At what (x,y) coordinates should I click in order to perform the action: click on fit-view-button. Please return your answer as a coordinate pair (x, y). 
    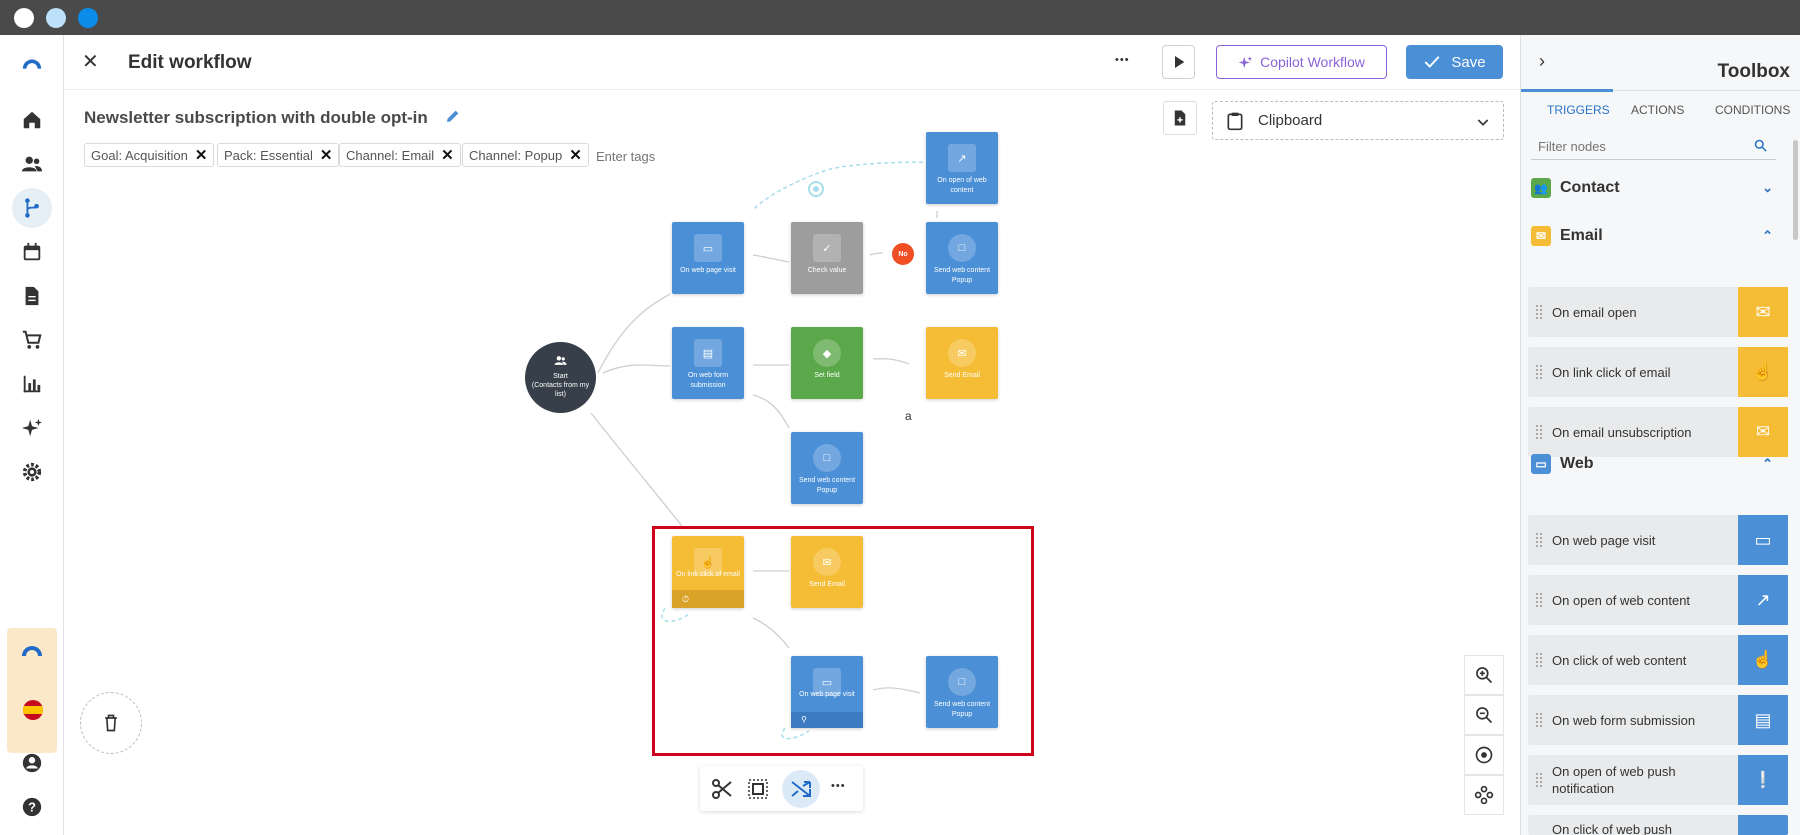
    Looking at the image, I should click on (1484, 795).